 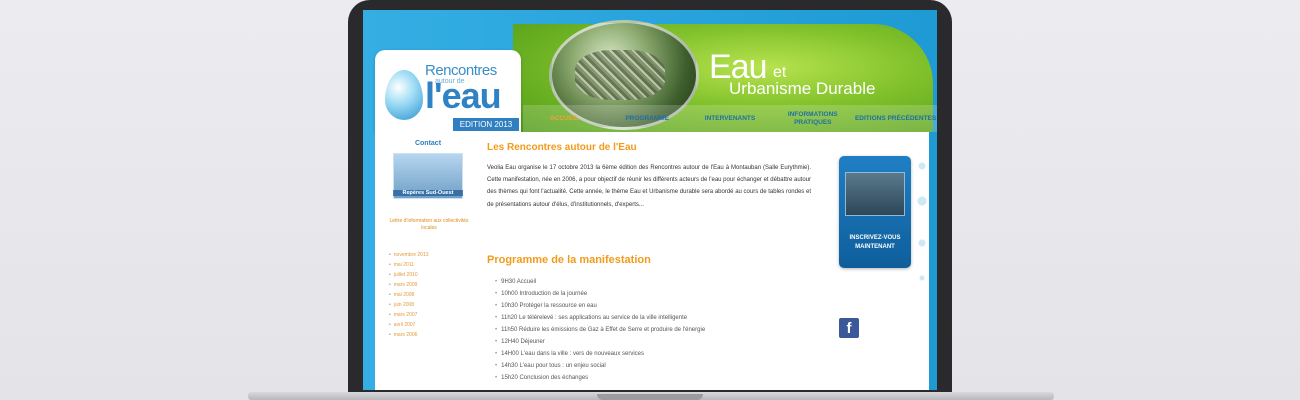 What do you see at coordinates (428, 193) in the screenshot?
I see `thumbnail-caption: Repères Sud-Ouest` at bounding box center [428, 193].